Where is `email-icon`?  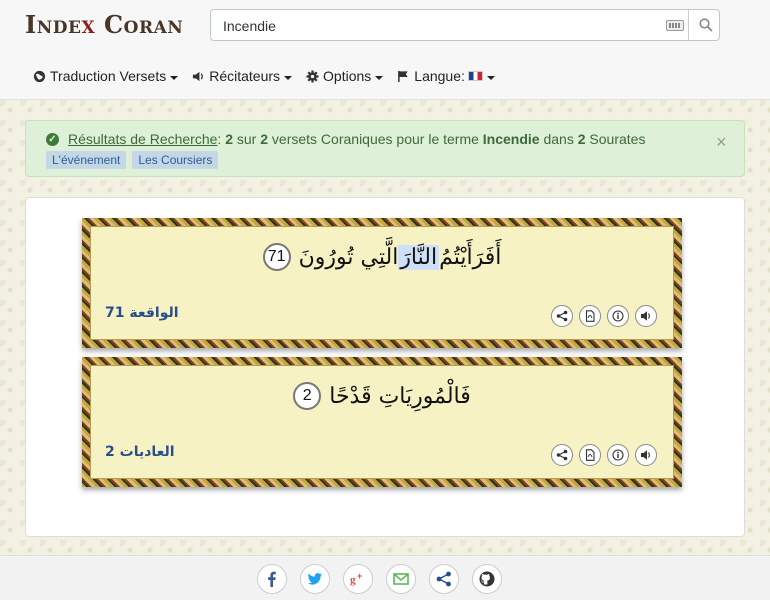
email-icon is located at coordinates (401, 579).